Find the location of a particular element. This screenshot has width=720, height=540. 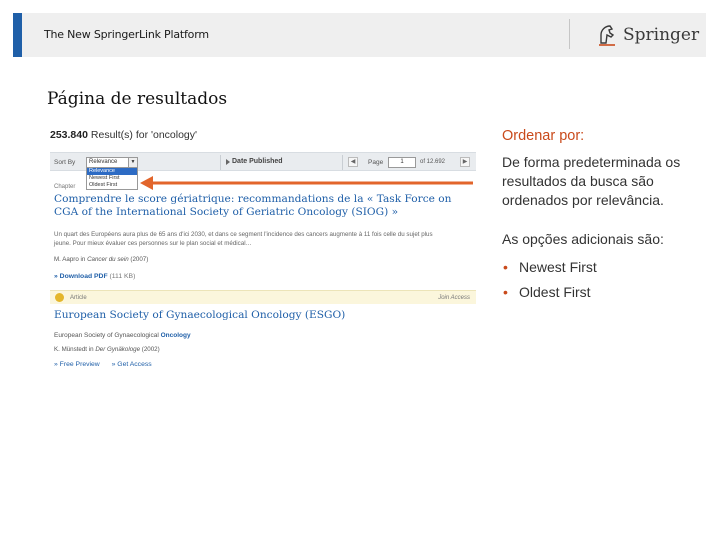

result2-author-in: in is located at coordinates (91, 349).